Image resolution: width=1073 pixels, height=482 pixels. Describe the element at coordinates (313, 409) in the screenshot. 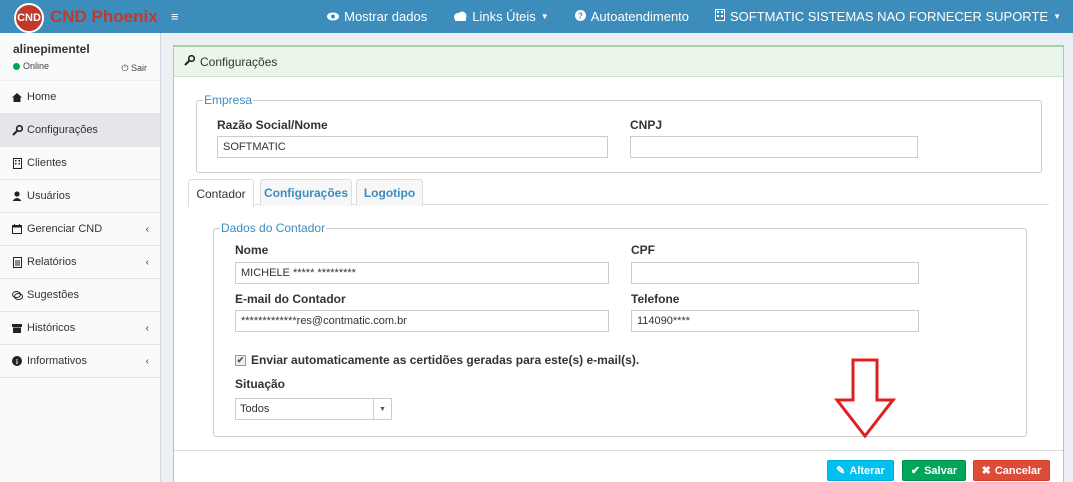

I see `situacao-select: Todos ▼` at that location.